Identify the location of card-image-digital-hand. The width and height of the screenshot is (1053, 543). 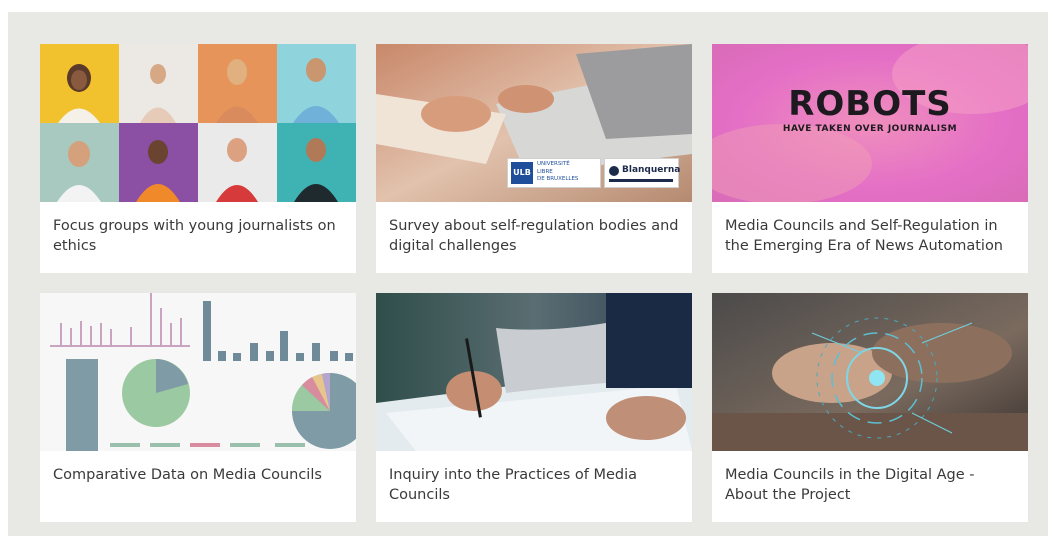
(870, 372).